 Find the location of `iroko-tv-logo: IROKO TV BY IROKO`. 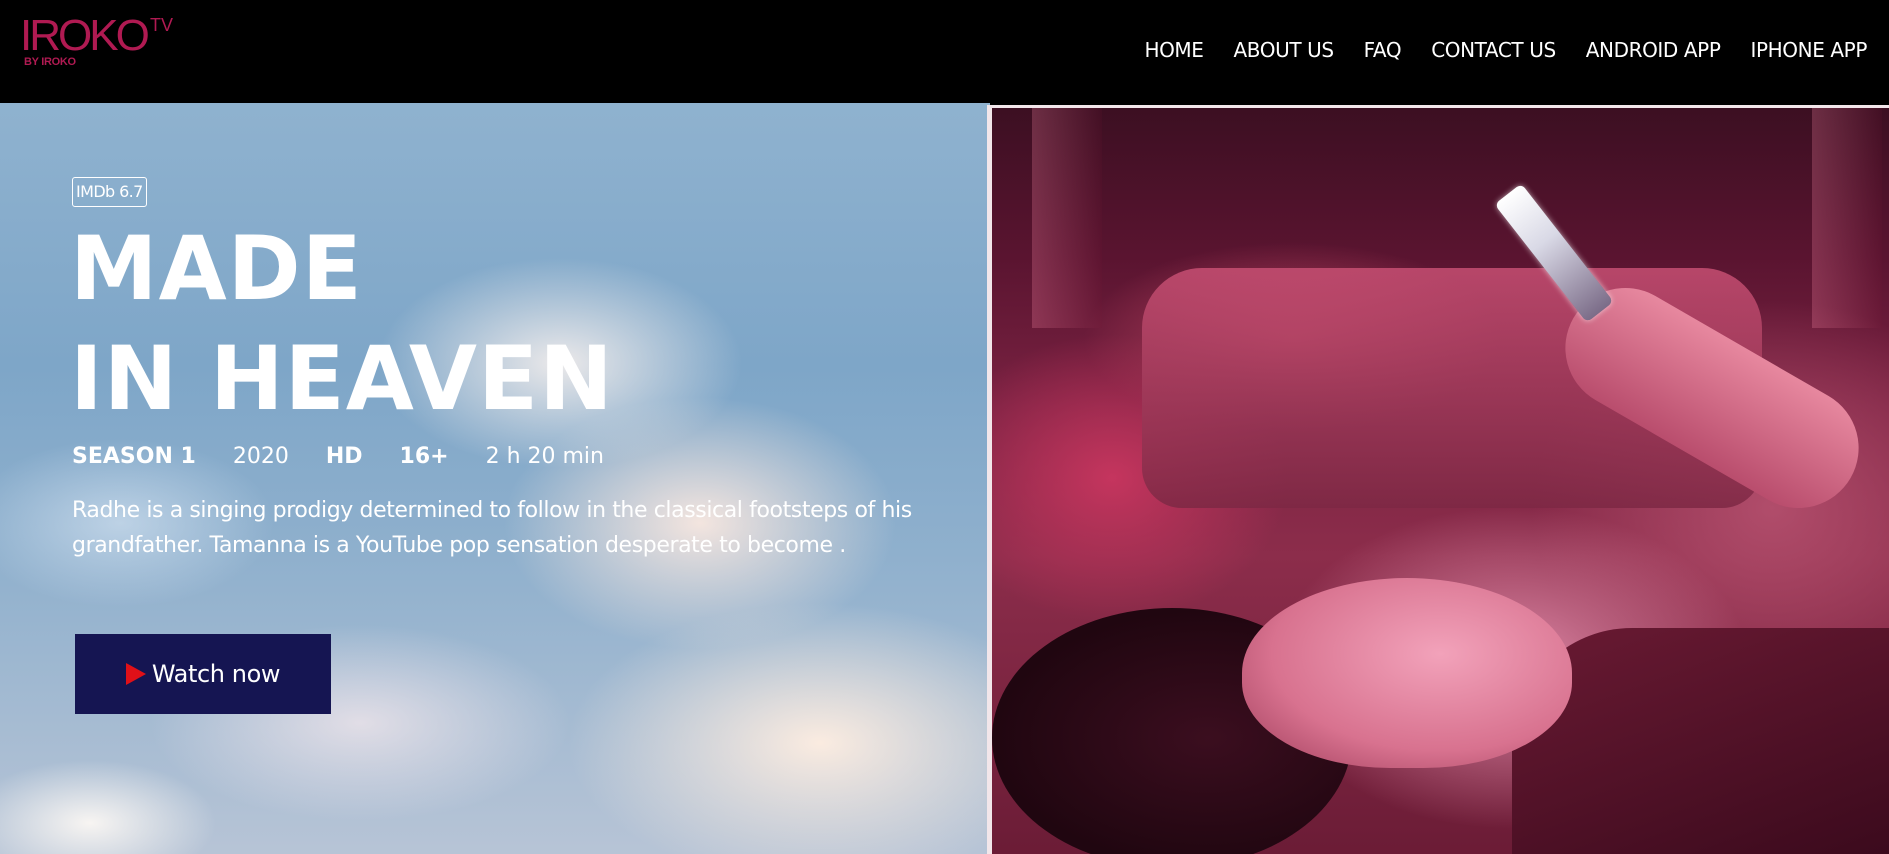

iroko-tv-logo: IROKO TV BY IROKO is located at coordinates (100, 44).